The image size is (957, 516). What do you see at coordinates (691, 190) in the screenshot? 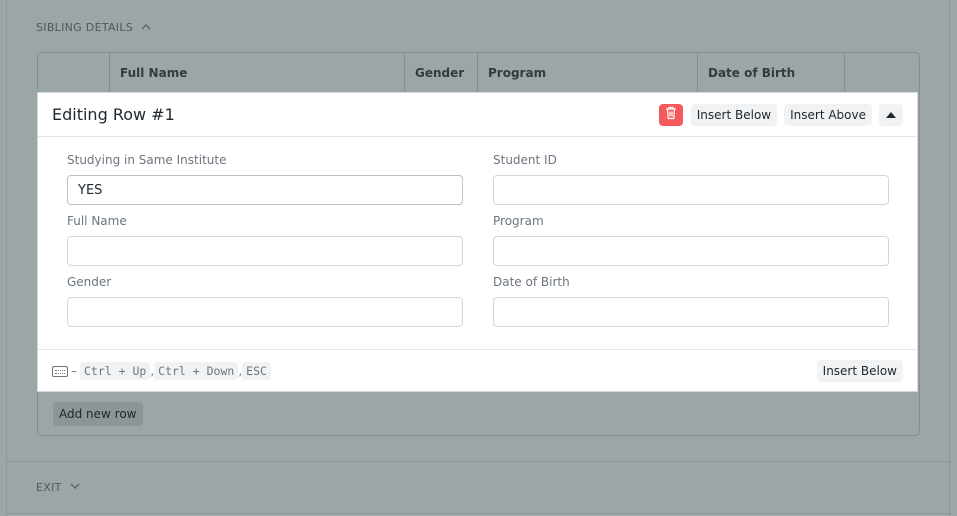
I see `student-id-input` at bounding box center [691, 190].